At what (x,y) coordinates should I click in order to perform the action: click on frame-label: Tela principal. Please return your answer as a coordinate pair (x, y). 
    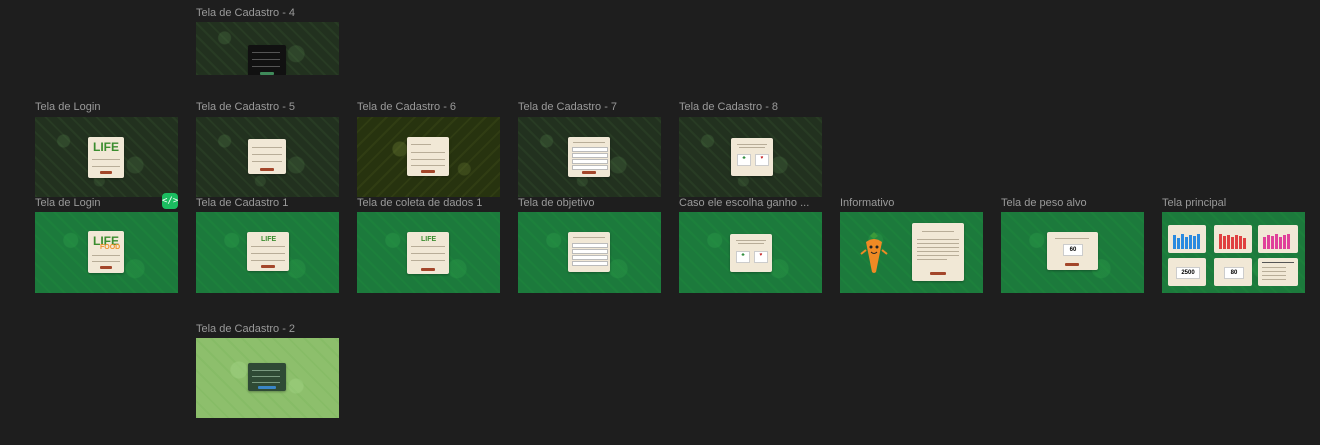
    Looking at the image, I should click on (1194, 203).